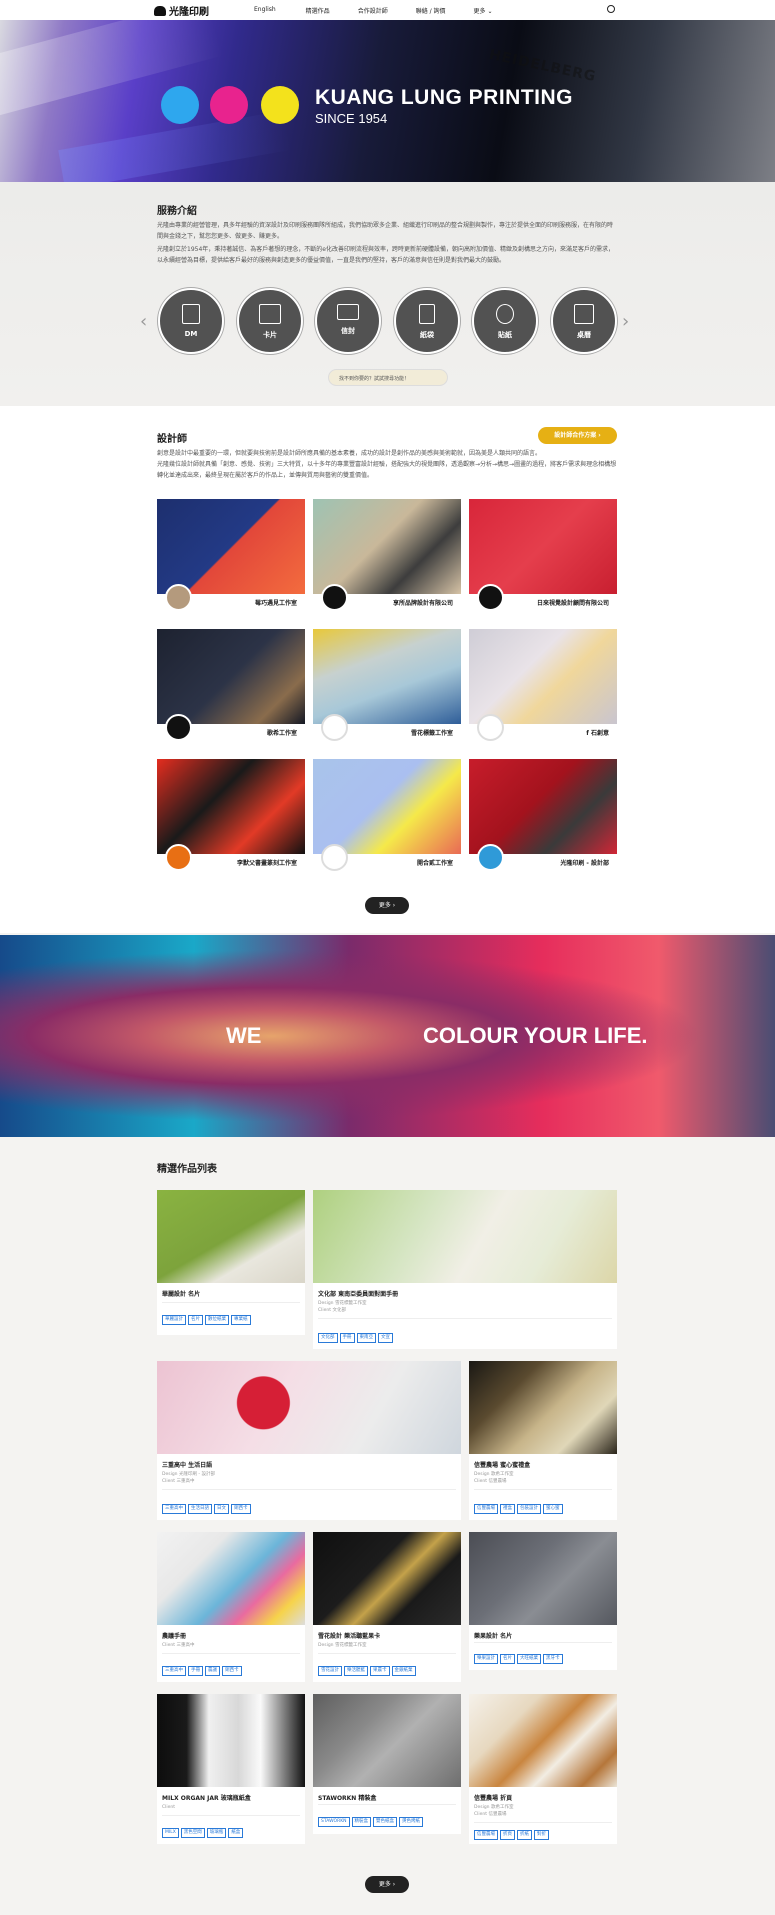 Image resolution: width=775 pixels, height=1915 pixels. What do you see at coordinates (191, 314) in the screenshot?
I see `dm-icon` at bounding box center [191, 314].